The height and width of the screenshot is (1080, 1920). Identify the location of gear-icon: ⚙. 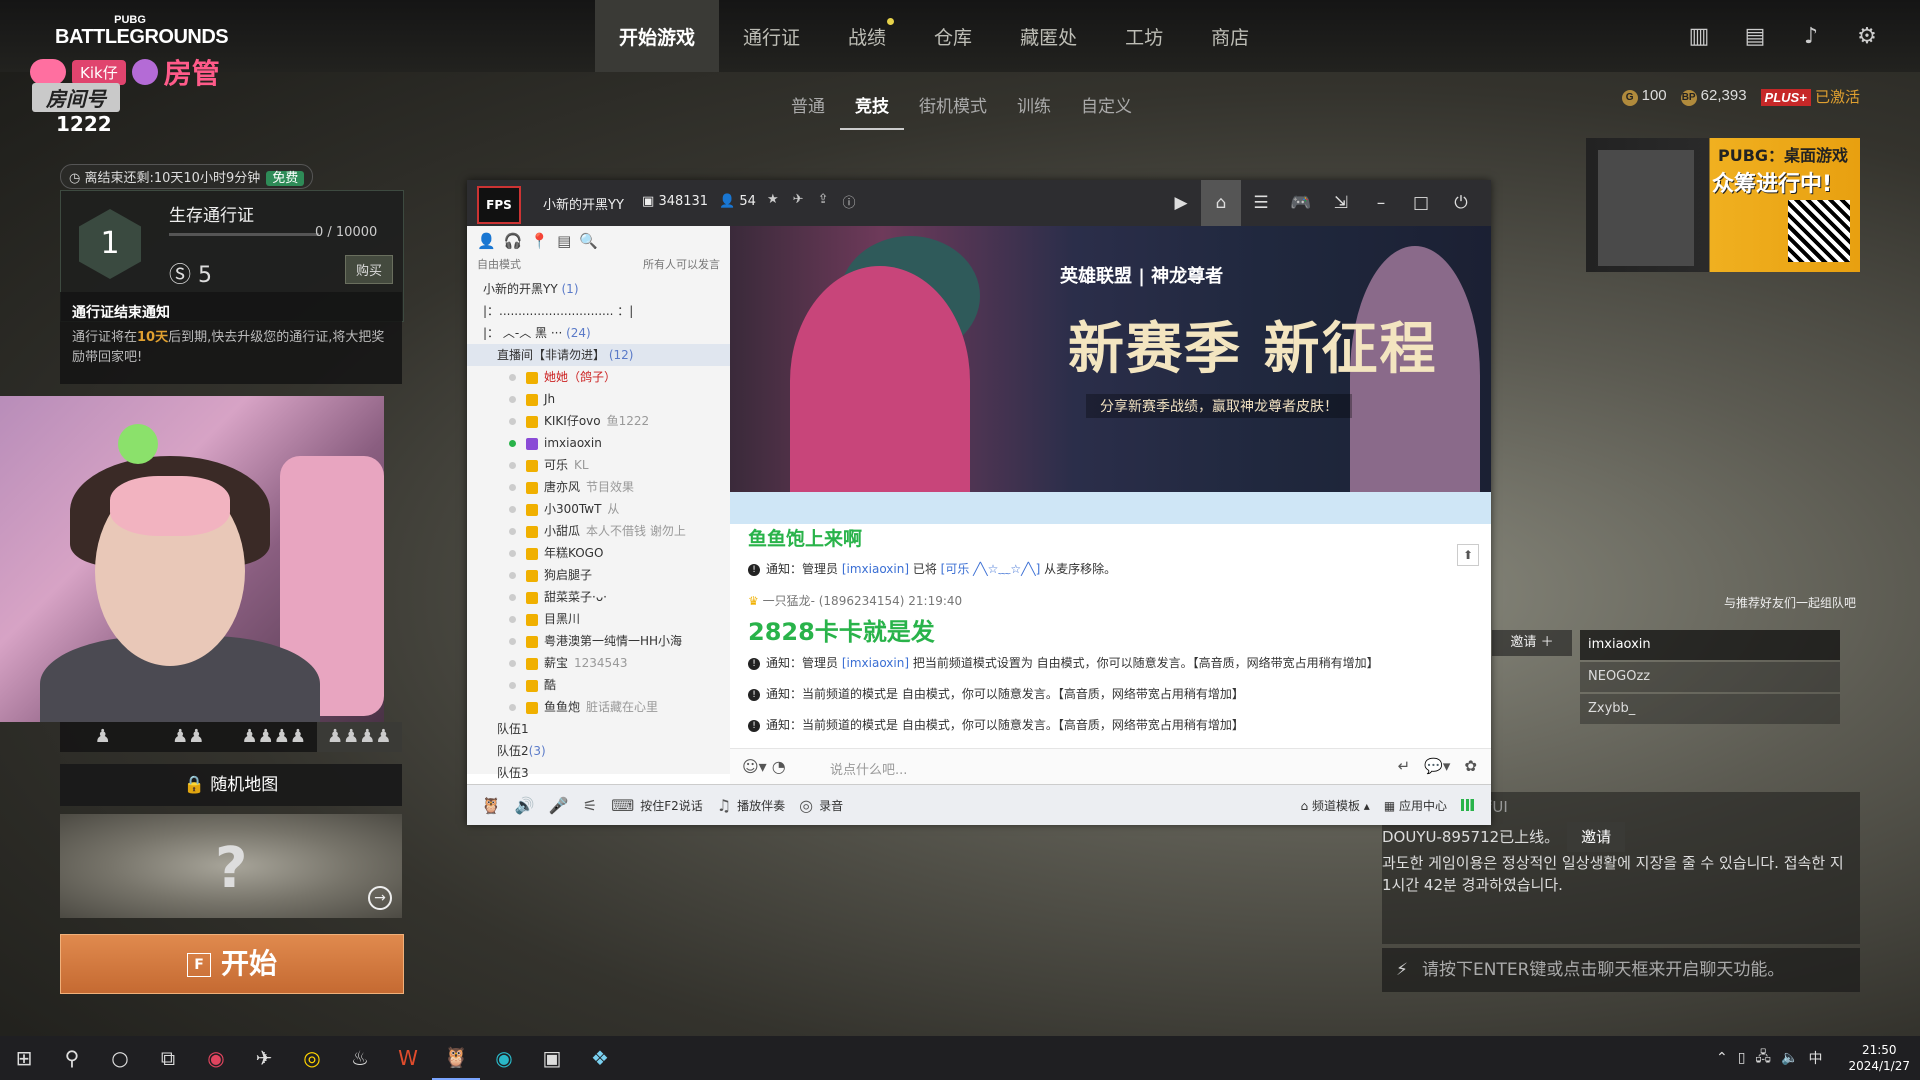
(1867, 37).